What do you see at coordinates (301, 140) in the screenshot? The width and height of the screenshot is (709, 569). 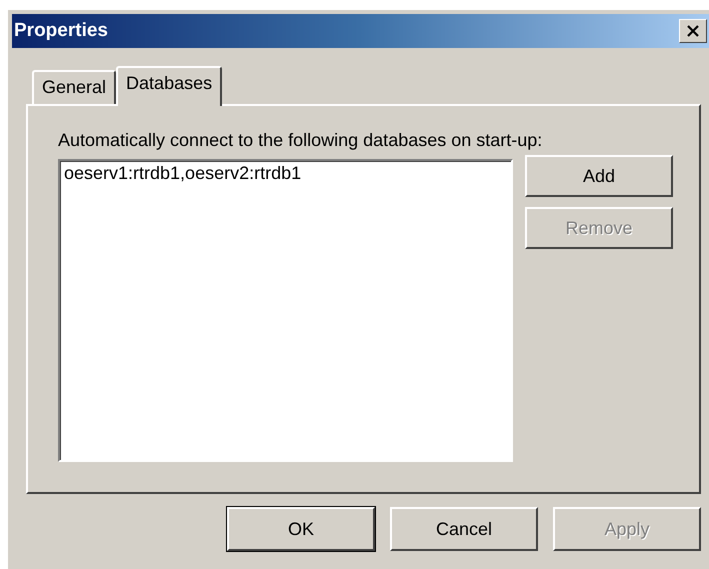 I see `list-label: Automatically connect to the following databases on start-up:` at bounding box center [301, 140].